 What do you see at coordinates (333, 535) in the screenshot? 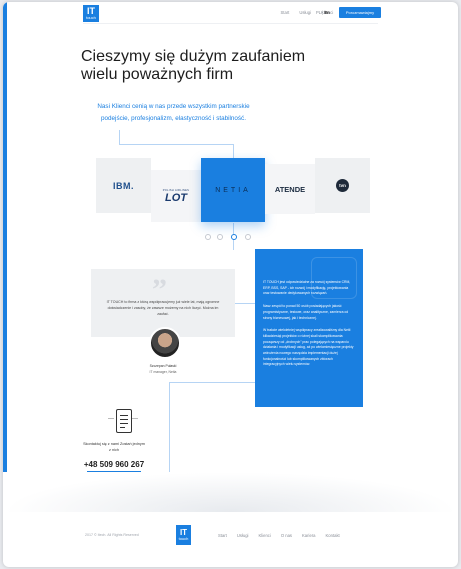
I see `footer-nav-kontakt: Kontakt` at bounding box center [333, 535].